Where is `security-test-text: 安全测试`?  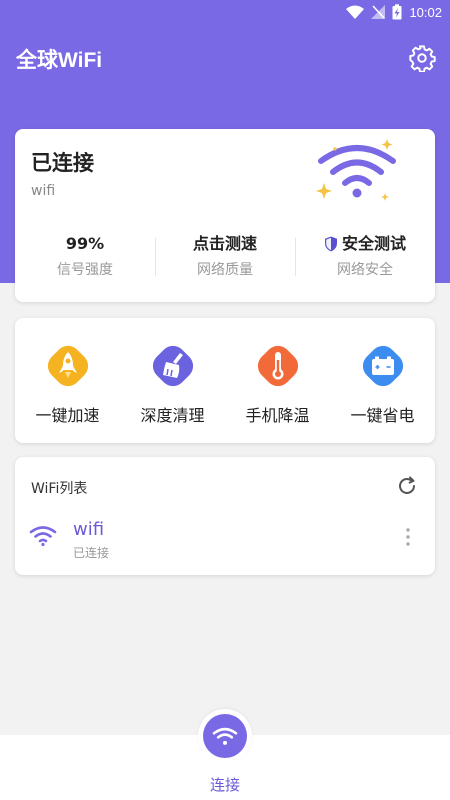
security-test-text: 安全测试 is located at coordinates (373, 243).